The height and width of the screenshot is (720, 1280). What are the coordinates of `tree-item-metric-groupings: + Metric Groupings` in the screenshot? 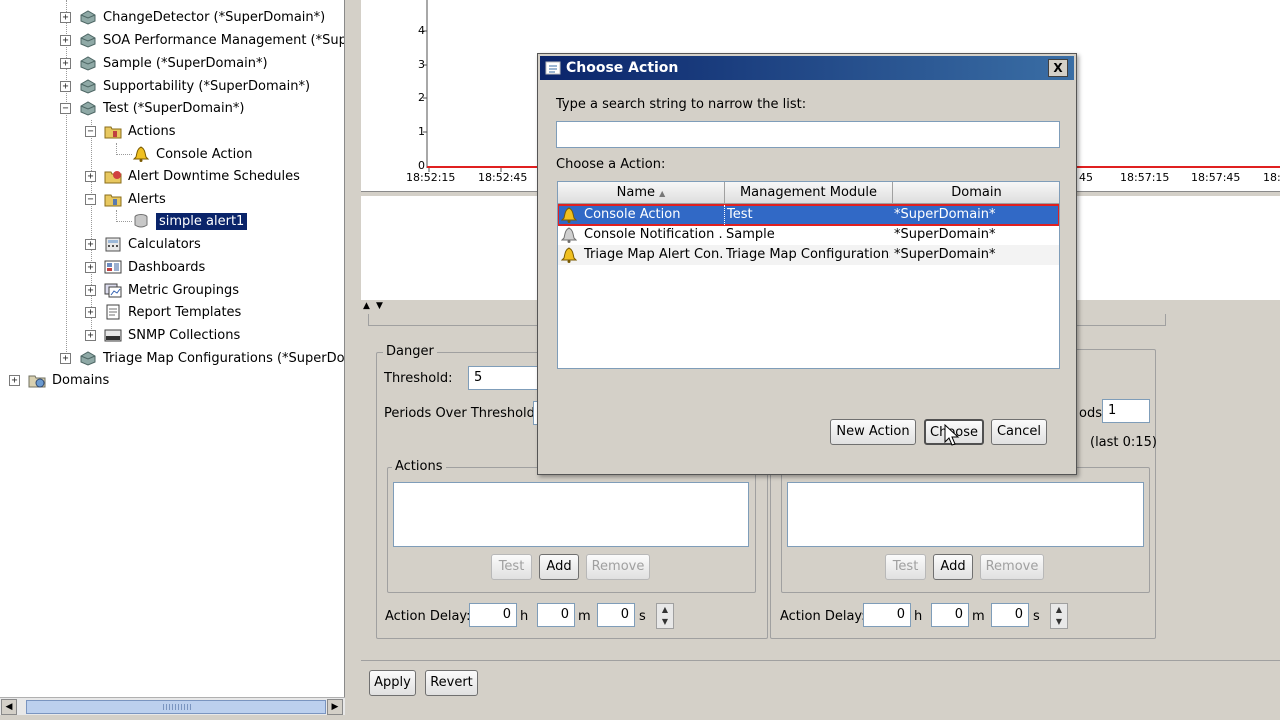 It's located at (162, 290).